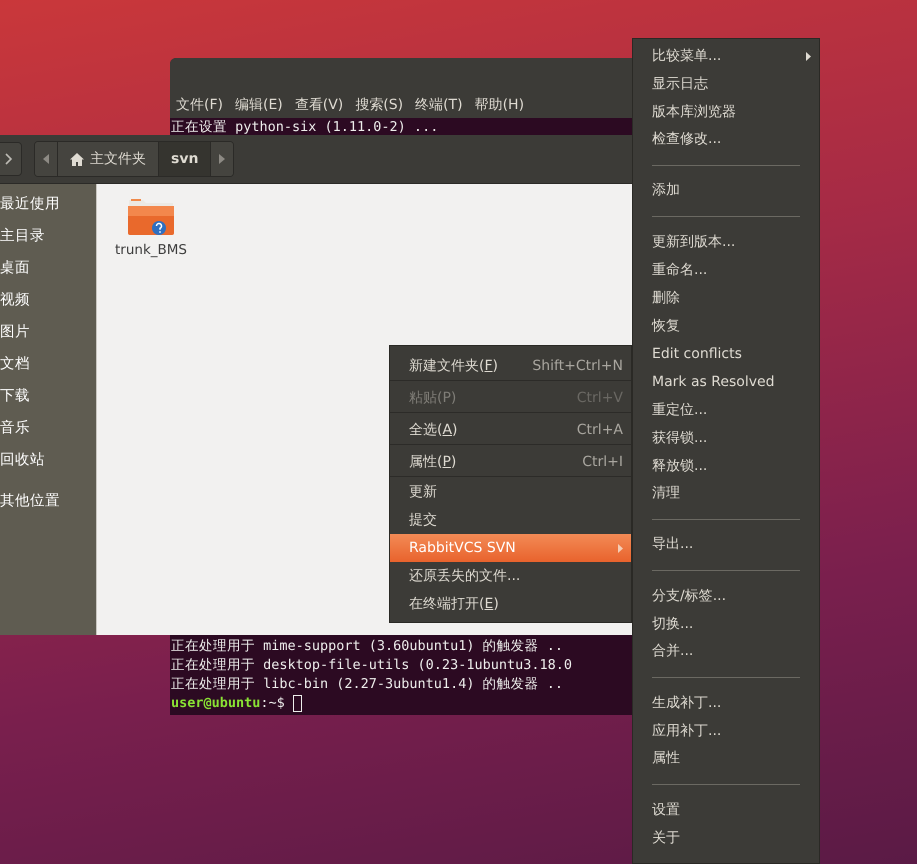 This screenshot has height=864, width=917. I want to click on file-name: trunk_BMS, so click(150, 250).